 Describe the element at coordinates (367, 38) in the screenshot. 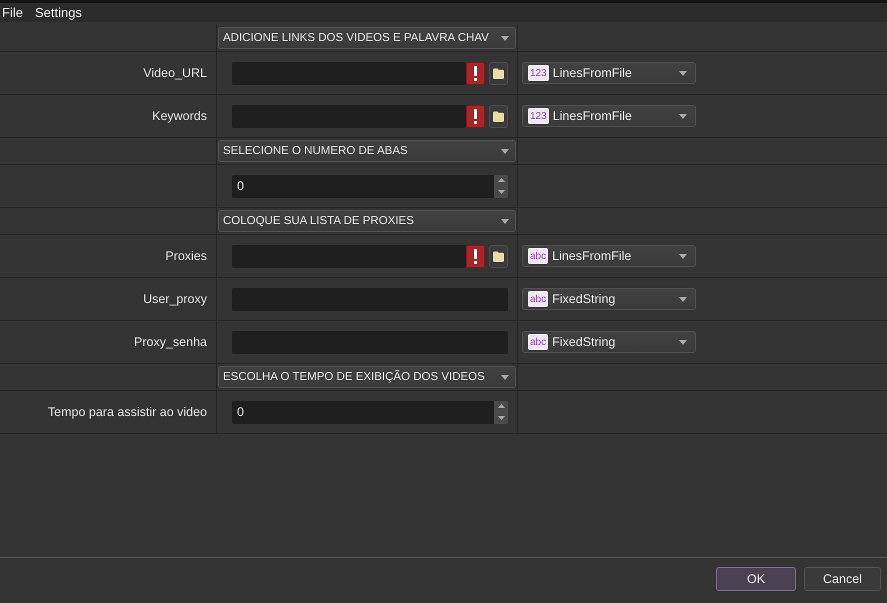

I see `section-dropdown: ADICIONE LINKS DOS VIDEOS E PALAVRA CHAV` at that location.